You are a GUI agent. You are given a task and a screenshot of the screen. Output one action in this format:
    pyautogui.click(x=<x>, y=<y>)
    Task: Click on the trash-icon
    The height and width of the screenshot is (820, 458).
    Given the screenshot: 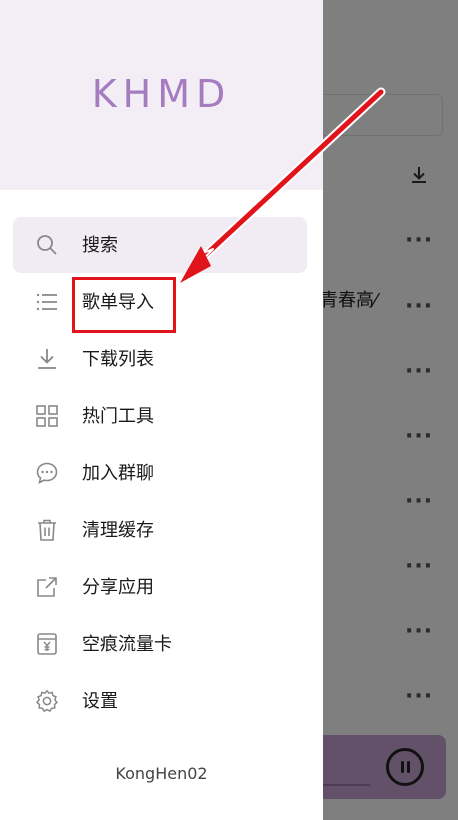 What is the action you would take?
    pyautogui.click(x=47, y=530)
    